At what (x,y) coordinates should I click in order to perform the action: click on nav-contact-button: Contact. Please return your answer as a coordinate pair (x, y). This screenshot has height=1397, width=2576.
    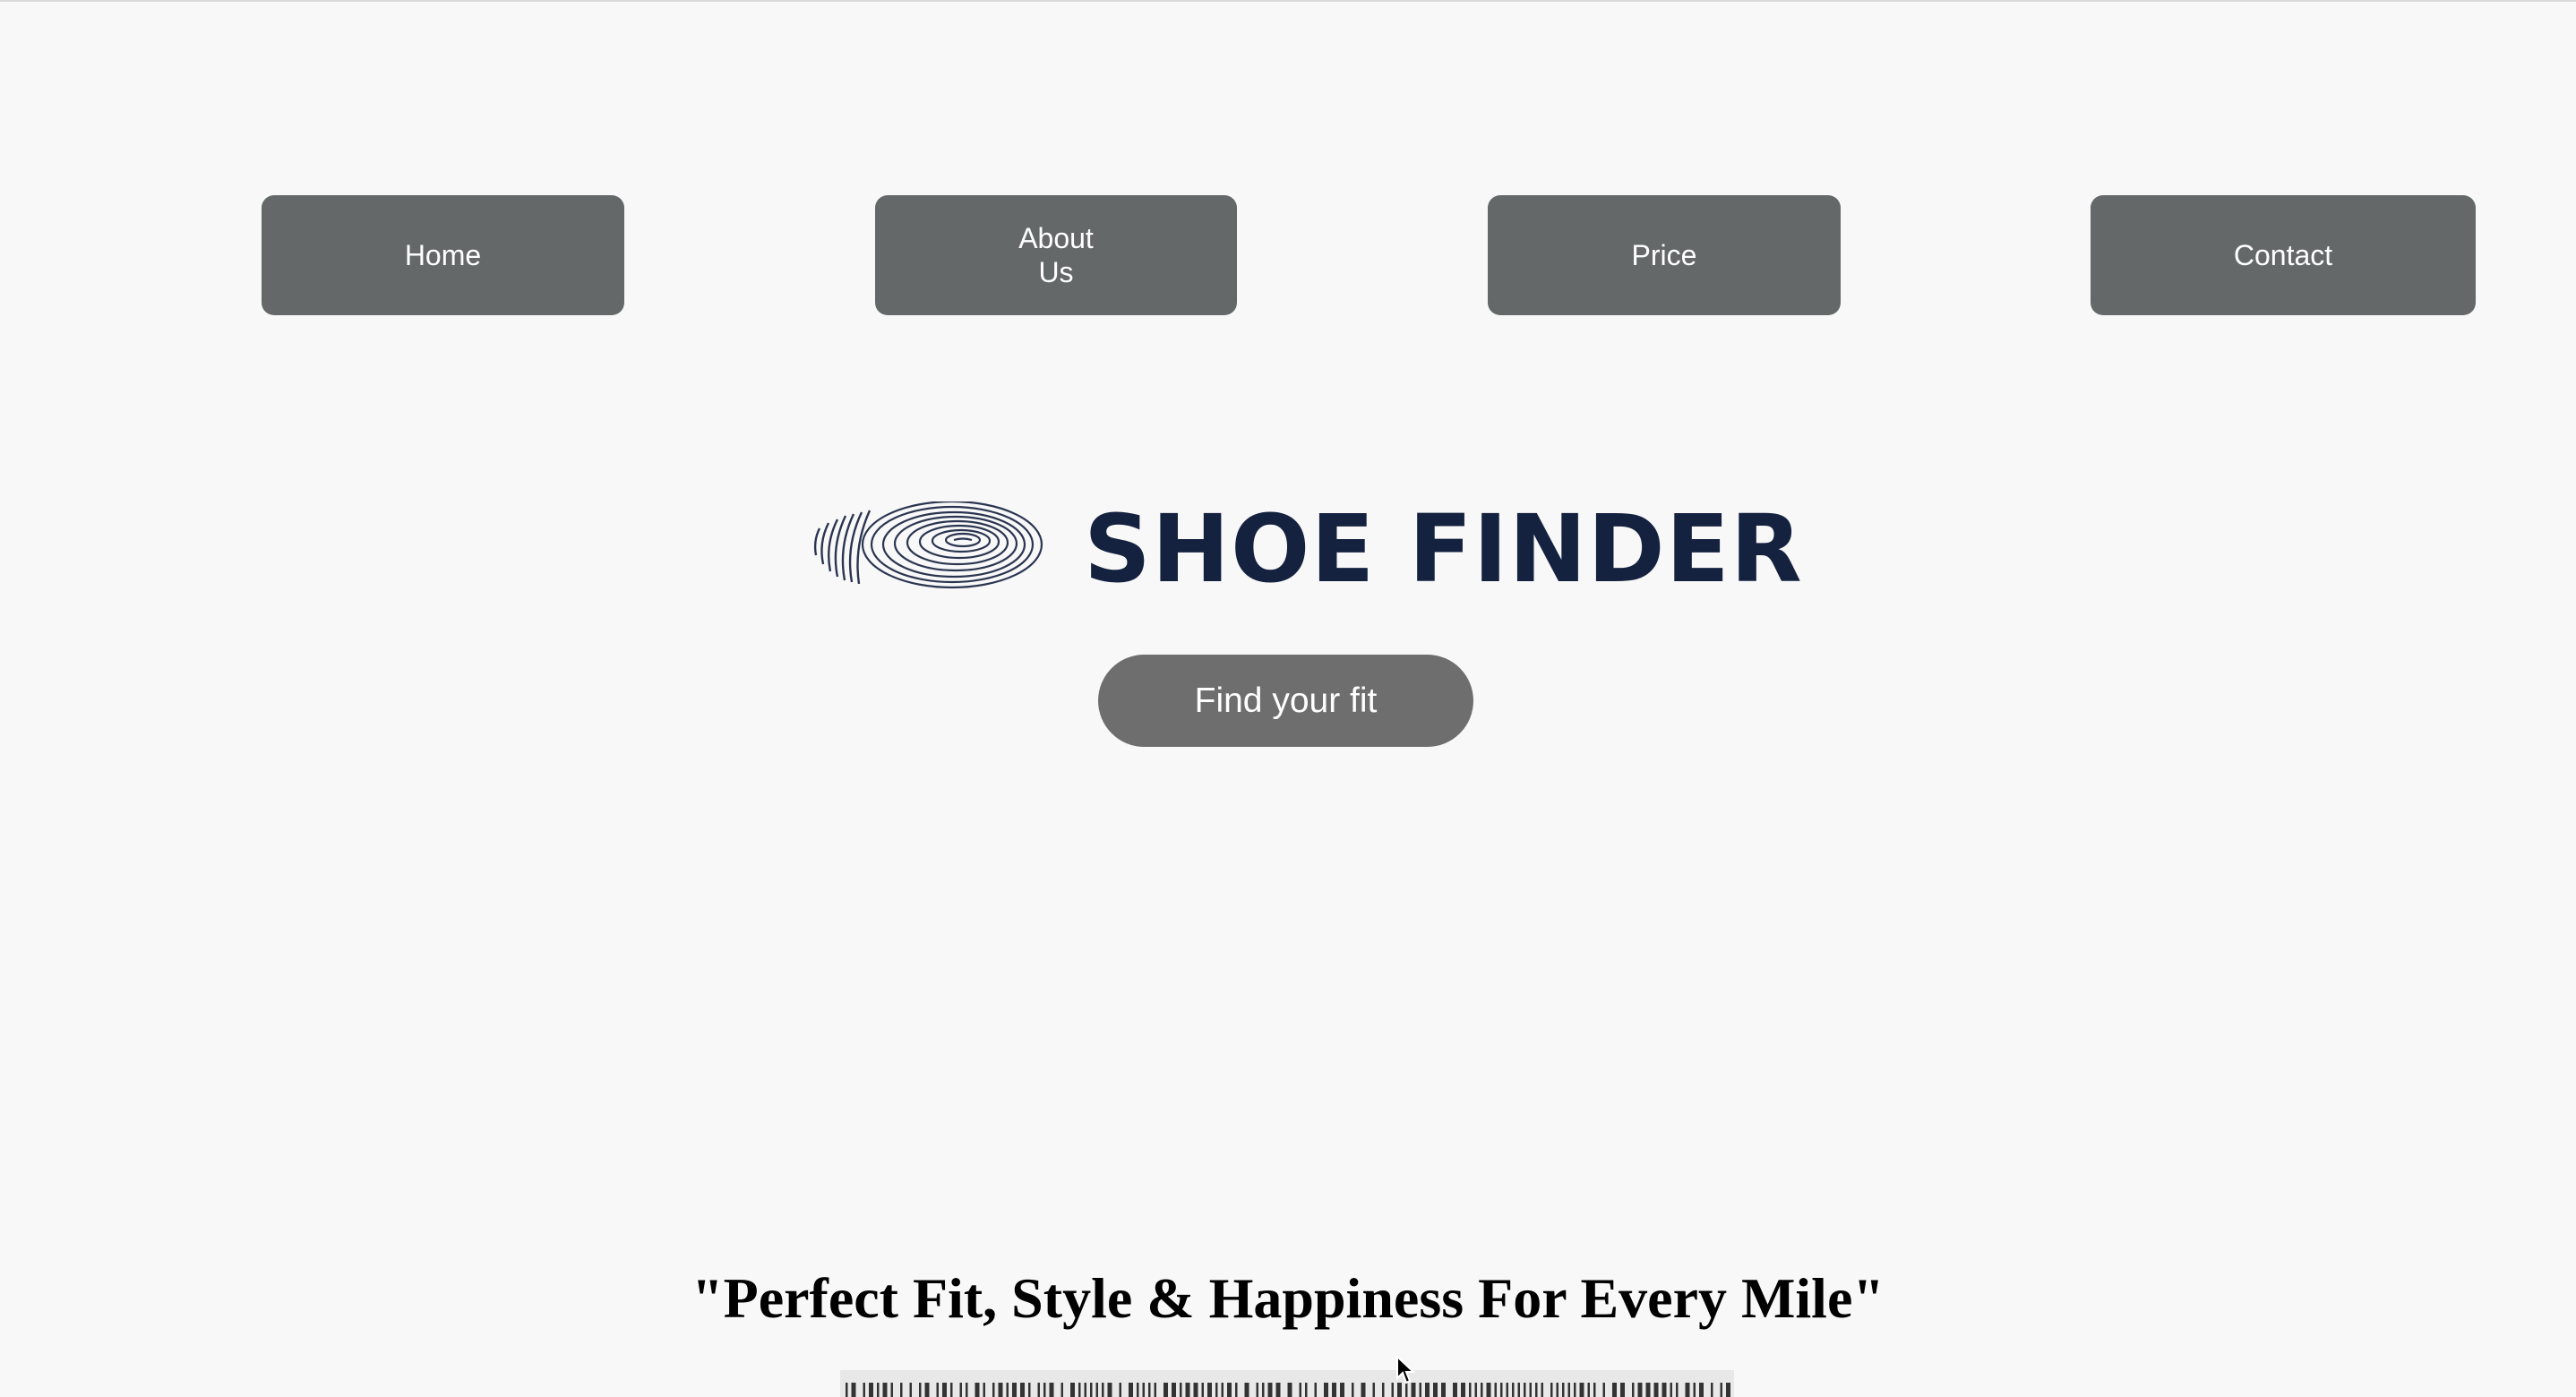
    Looking at the image, I should click on (2283, 255).